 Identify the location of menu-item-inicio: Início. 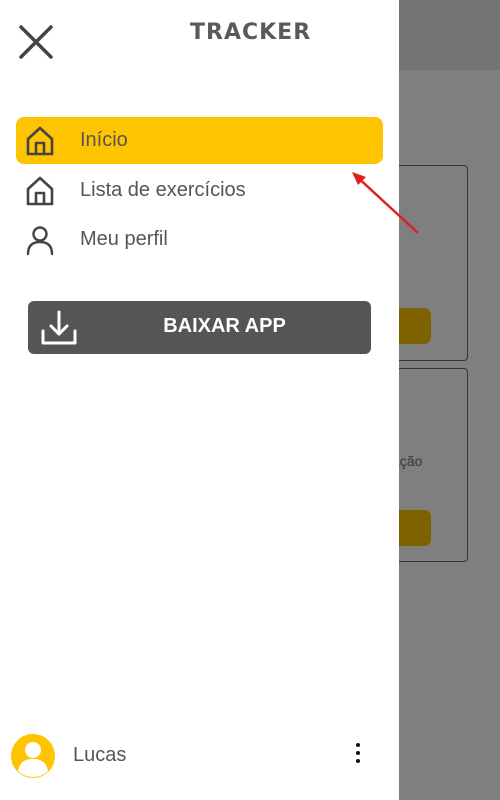
(199, 140).